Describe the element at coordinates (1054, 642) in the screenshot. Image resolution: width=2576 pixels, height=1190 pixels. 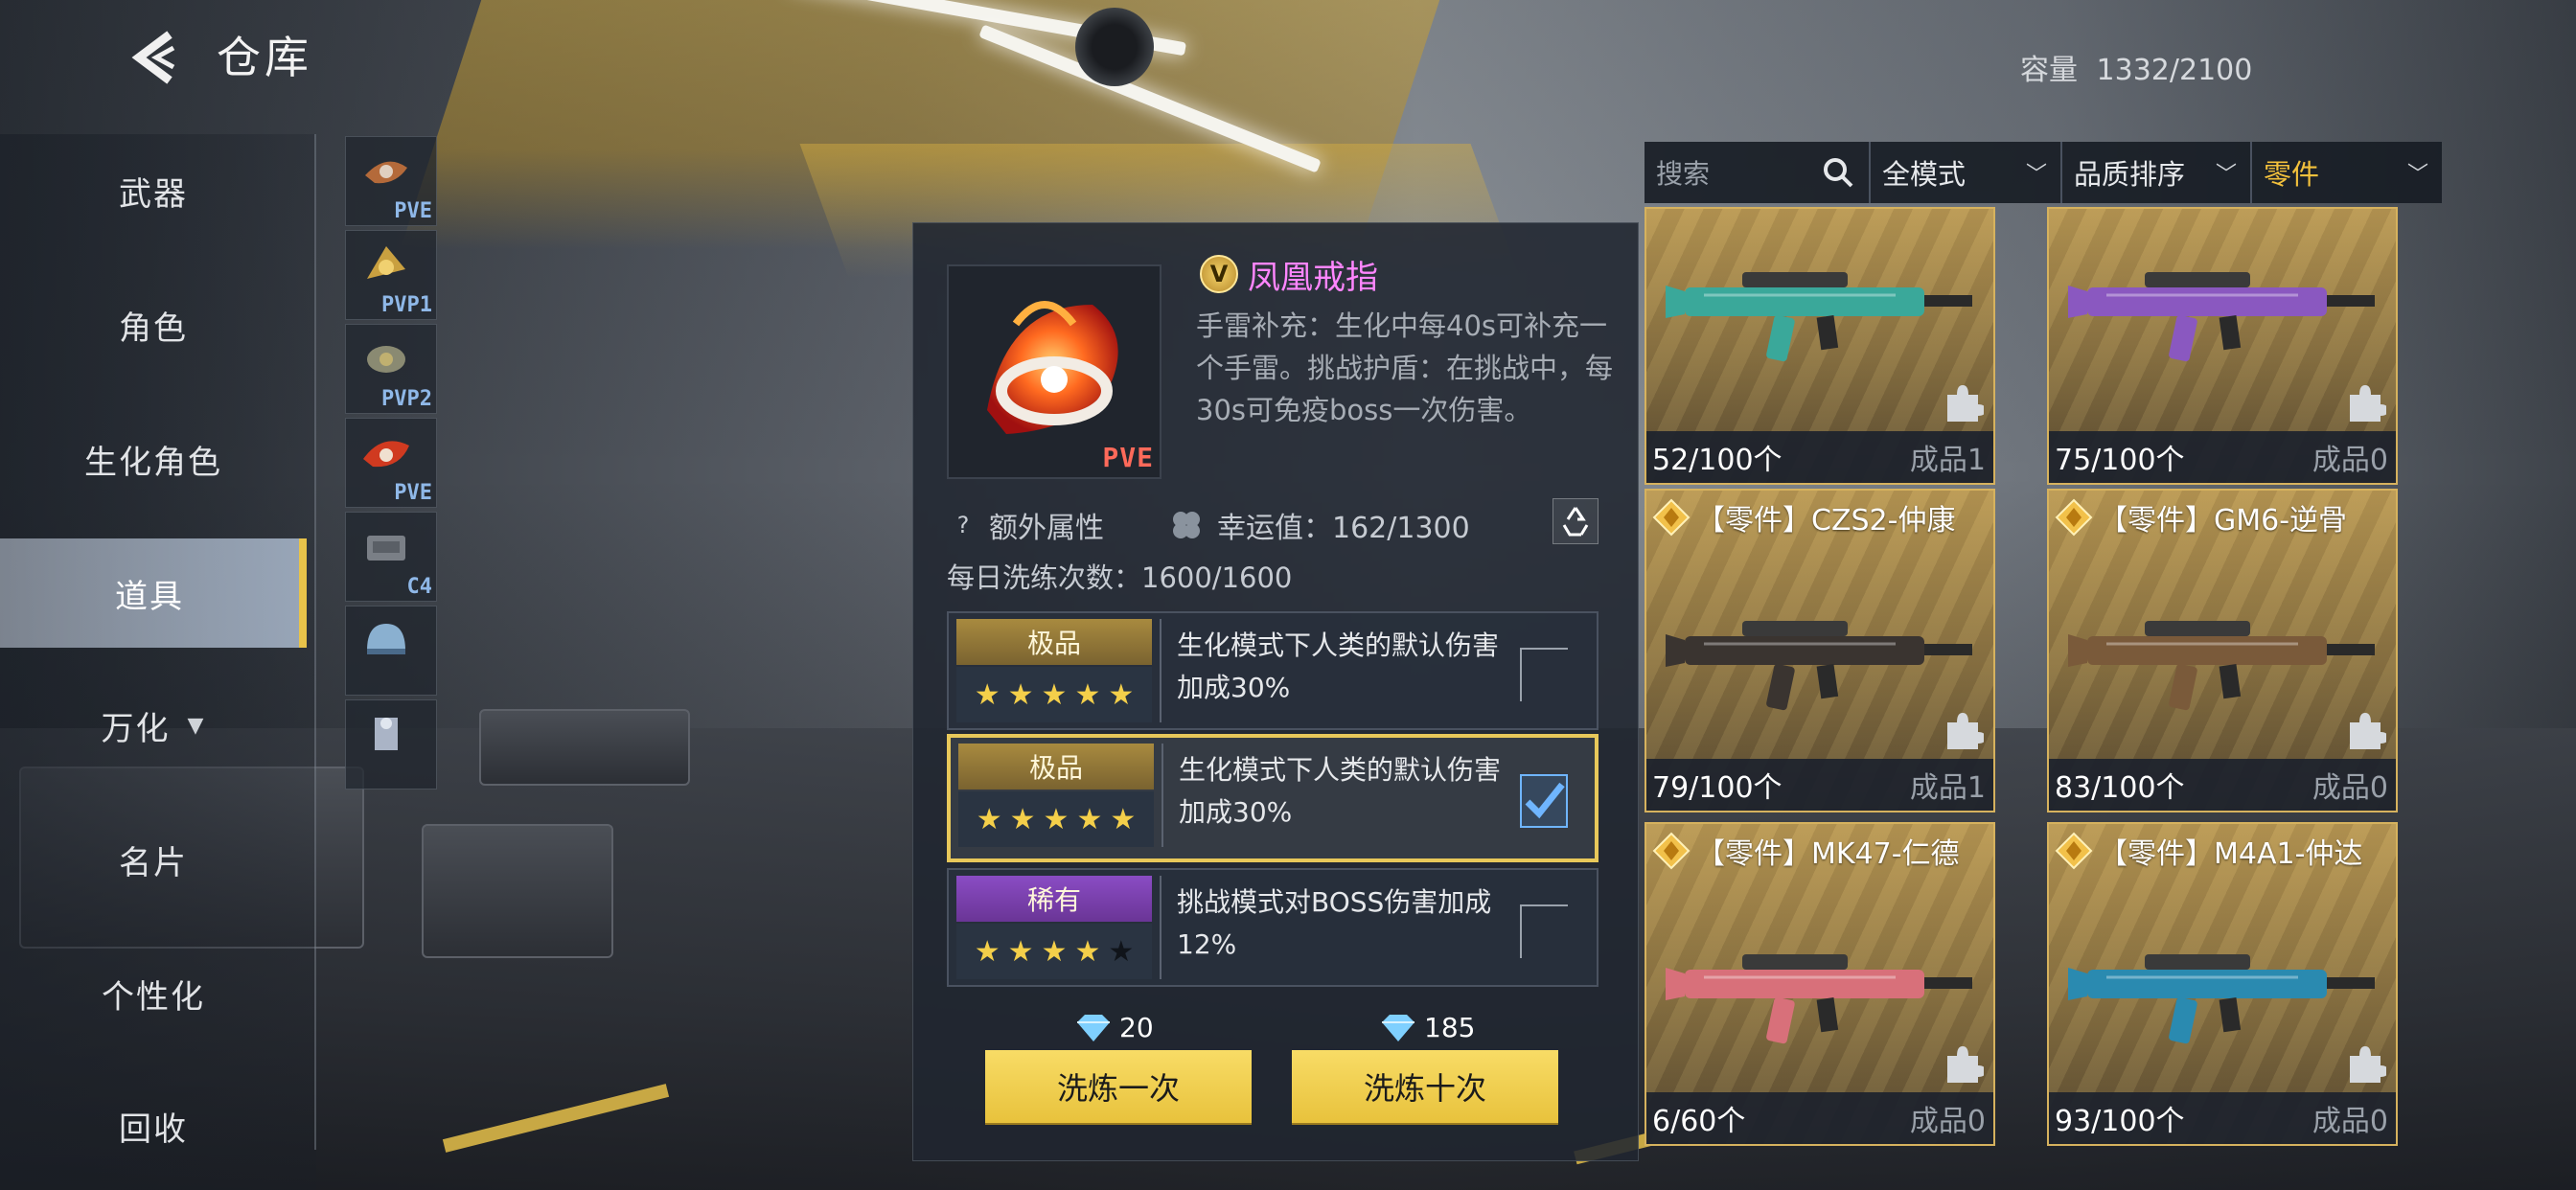
I see `grade-badge: 极品` at that location.